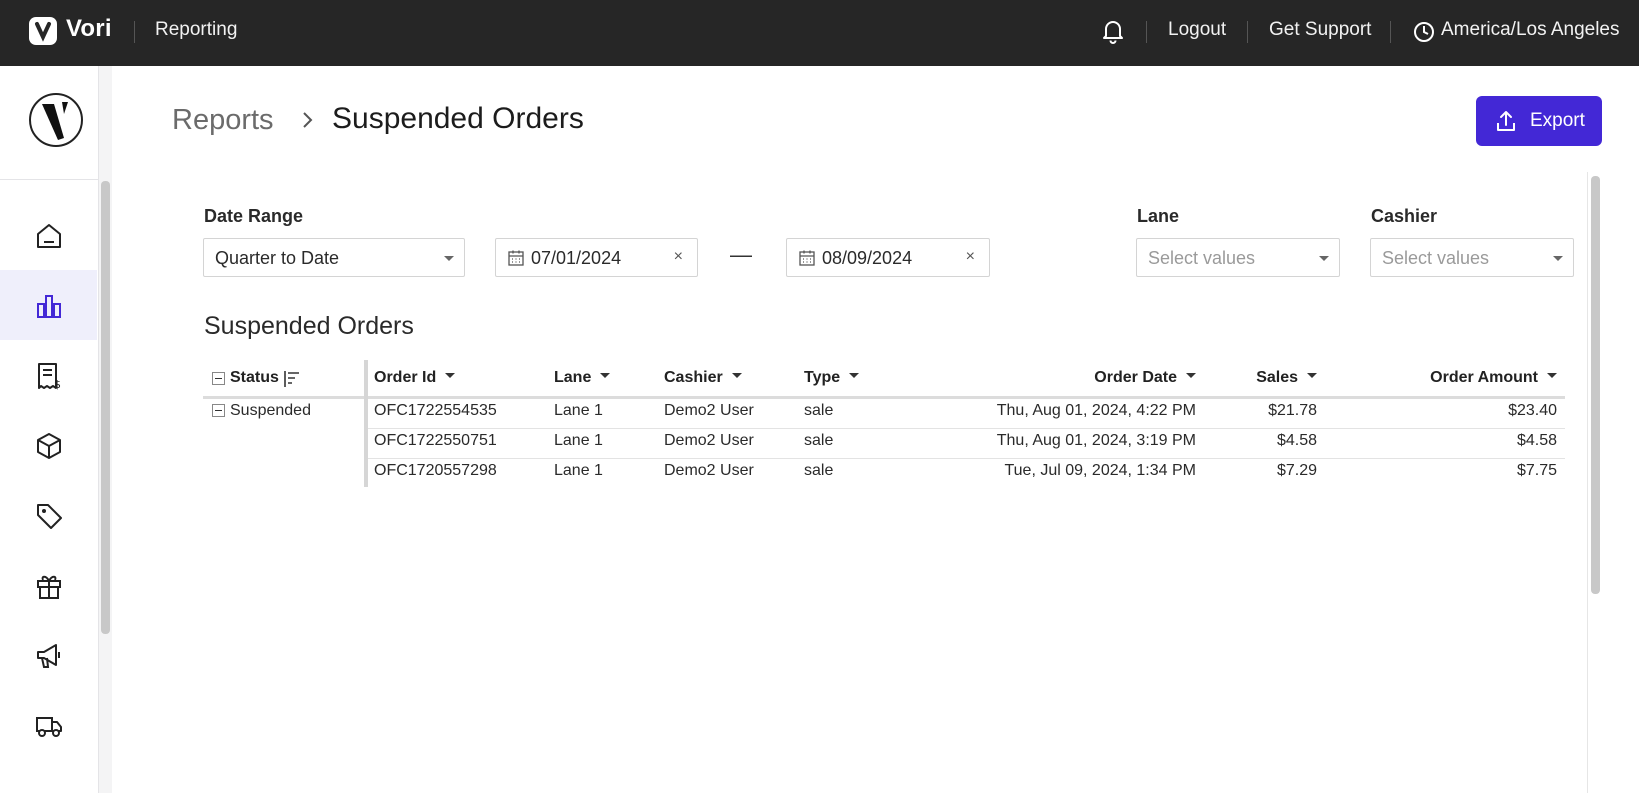  I want to click on nav-invoices: $, so click(48, 375).